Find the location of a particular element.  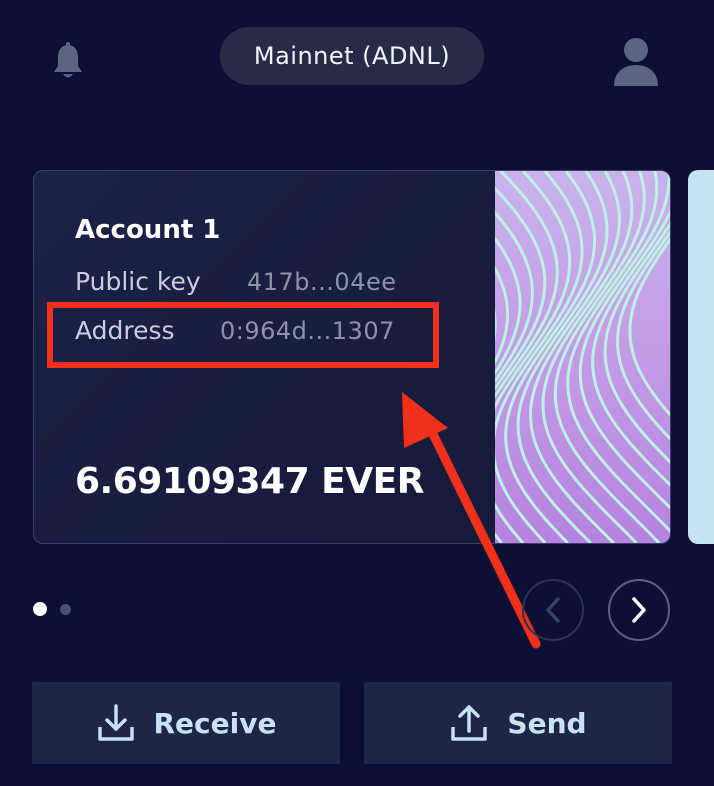

upload-tray-icon is located at coordinates (469, 723).